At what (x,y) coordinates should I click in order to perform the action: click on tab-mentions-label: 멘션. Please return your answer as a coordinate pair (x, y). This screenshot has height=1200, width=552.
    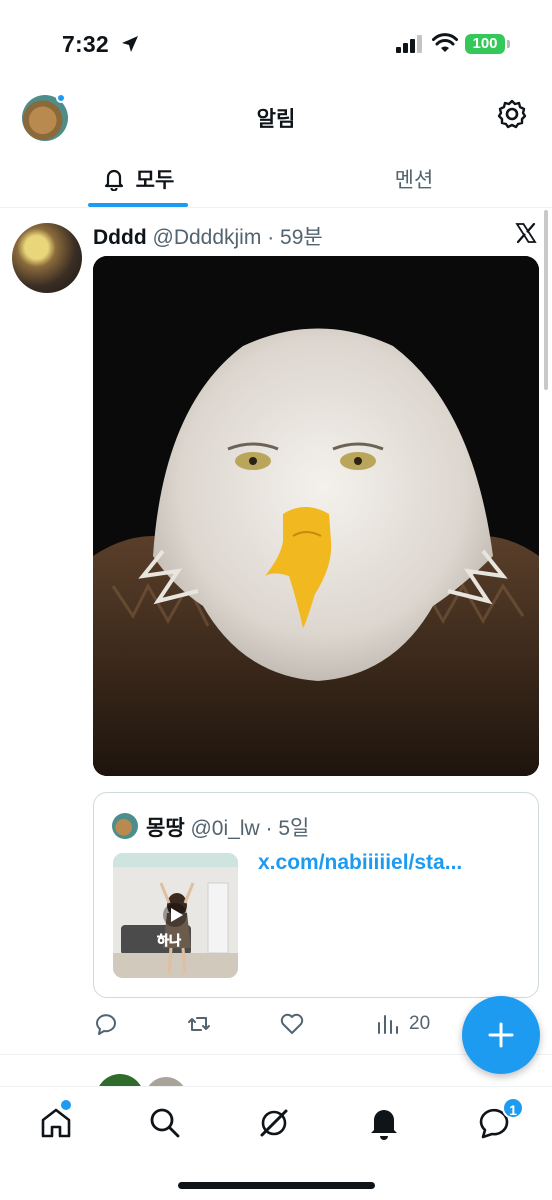
    Looking at the image, I should click on (414, 180).